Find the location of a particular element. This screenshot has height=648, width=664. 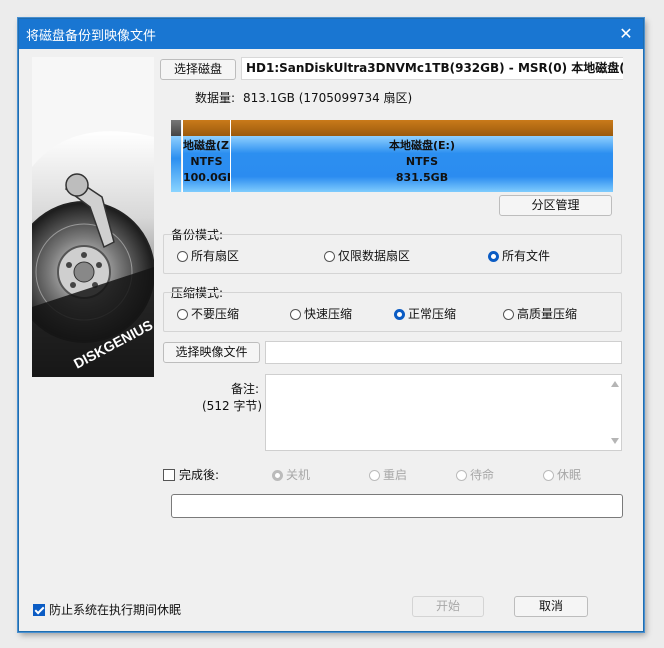

partition-z-size: 100.0GB is located at coordinates (206, 177).